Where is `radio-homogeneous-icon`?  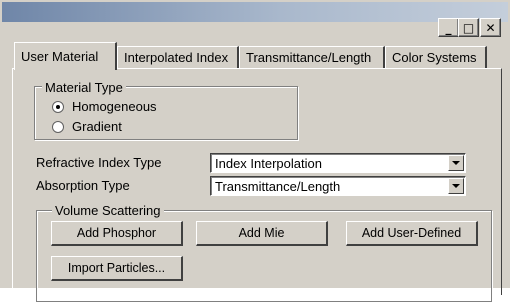 radio-homogeneous-icon is located at coordinates (58, 106).